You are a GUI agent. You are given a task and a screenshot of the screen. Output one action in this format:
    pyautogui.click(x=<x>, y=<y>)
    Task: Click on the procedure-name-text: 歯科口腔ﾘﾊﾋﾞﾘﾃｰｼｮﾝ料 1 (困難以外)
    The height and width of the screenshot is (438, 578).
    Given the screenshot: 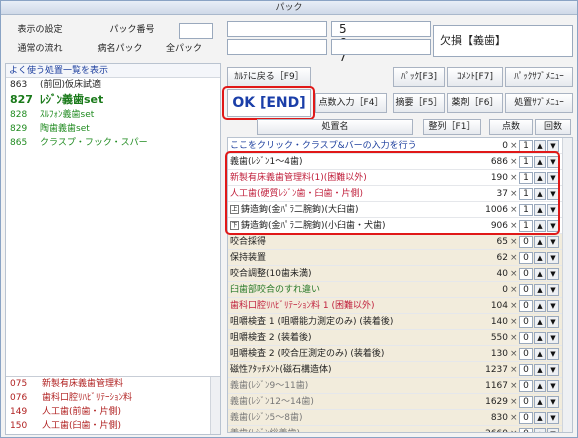 What is the action you would take?
    pyautogui.click(x=302, y=306)
    